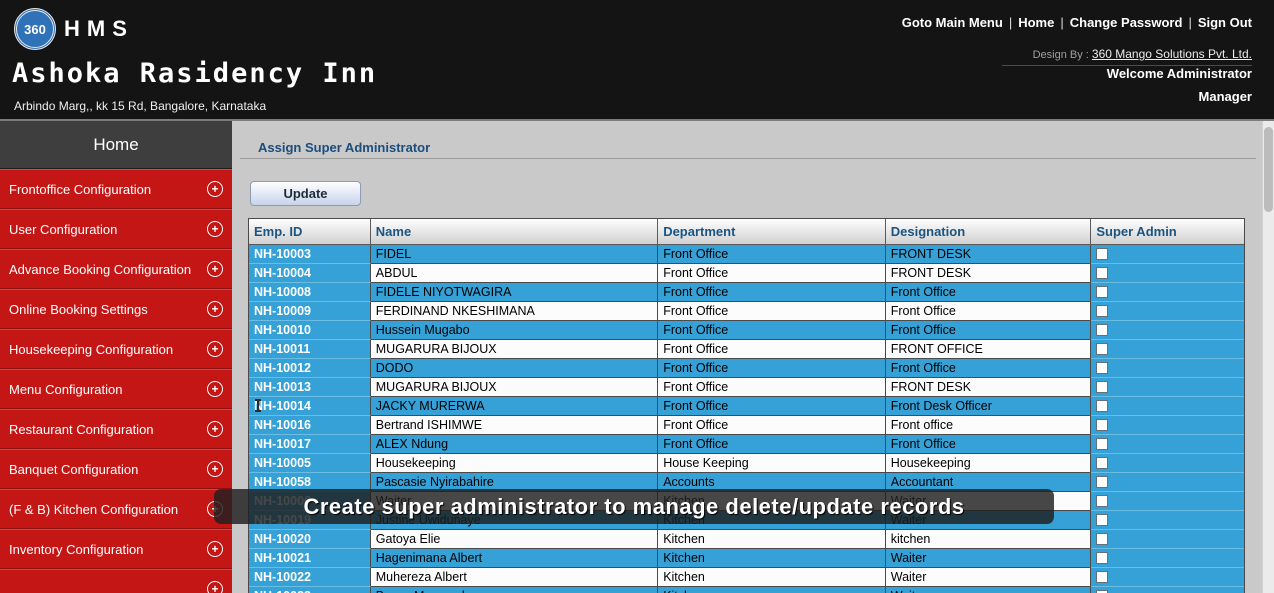 The image size is (1274, 593). What do you see at coordinates (1268, 169) in the screenshot?
I see `scrollbar-thumb` at bounding box center [1268, 169].